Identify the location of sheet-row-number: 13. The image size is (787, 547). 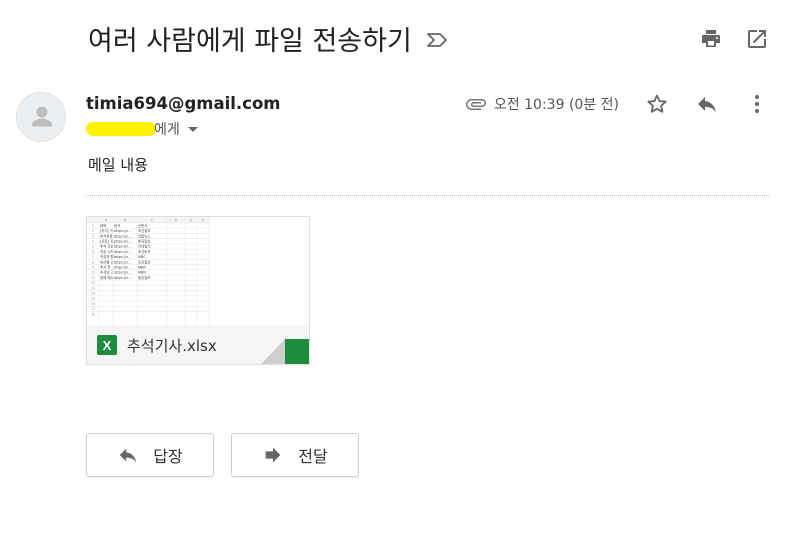
(93, 288).